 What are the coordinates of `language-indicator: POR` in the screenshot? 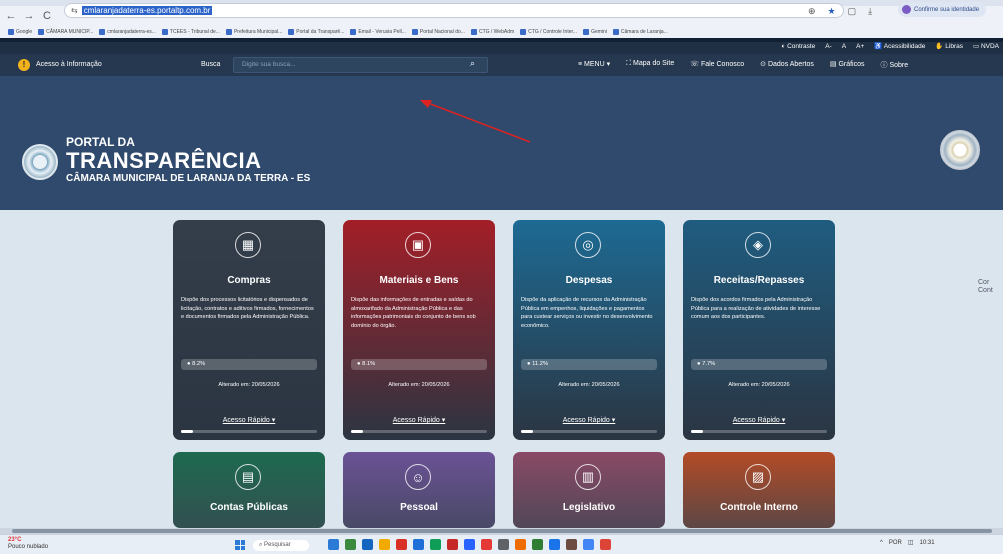 It's located at (895, 543).